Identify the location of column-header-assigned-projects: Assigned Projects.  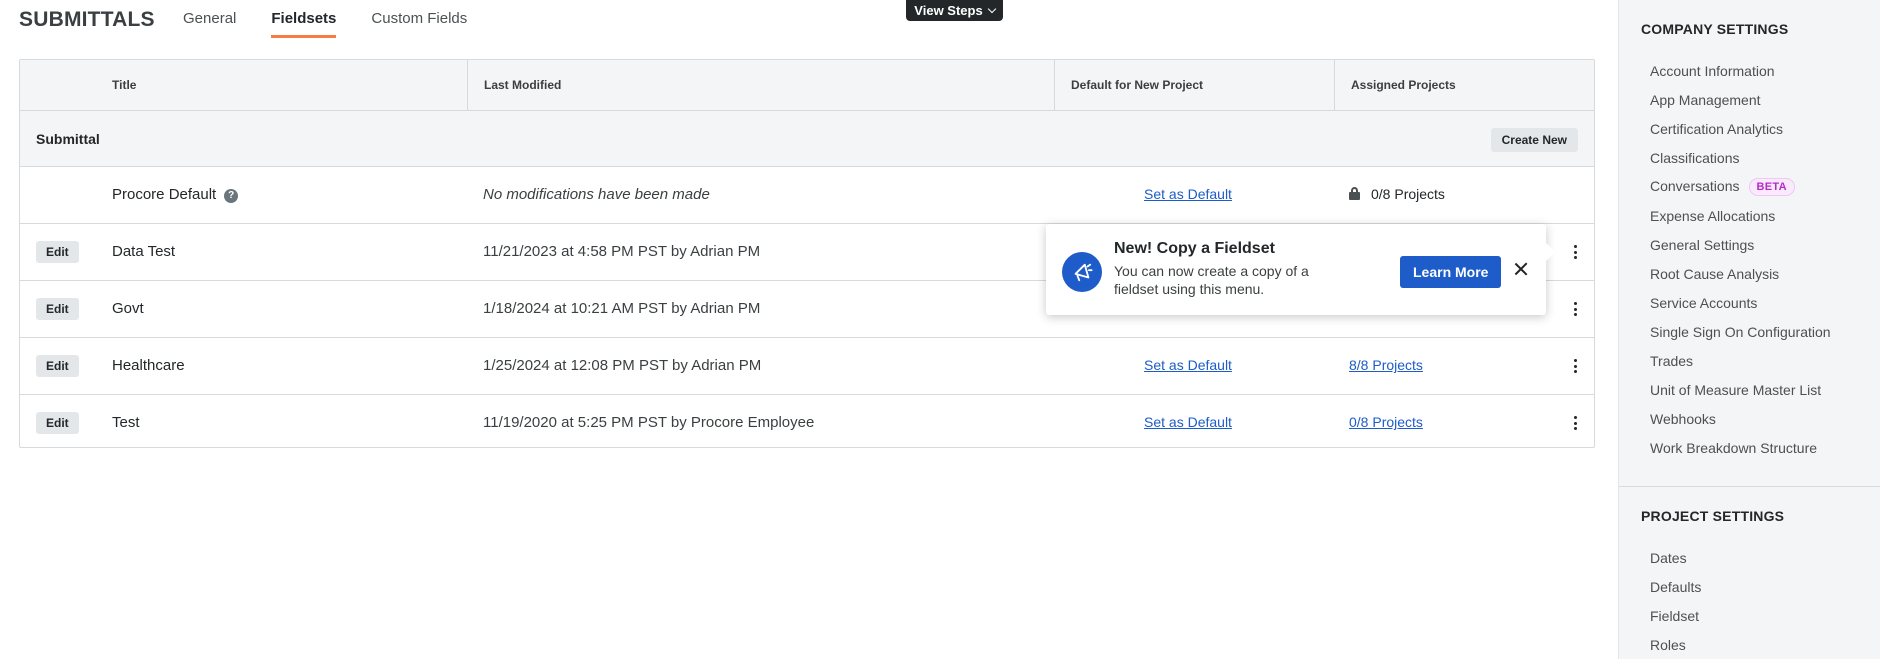
(1395, 85).